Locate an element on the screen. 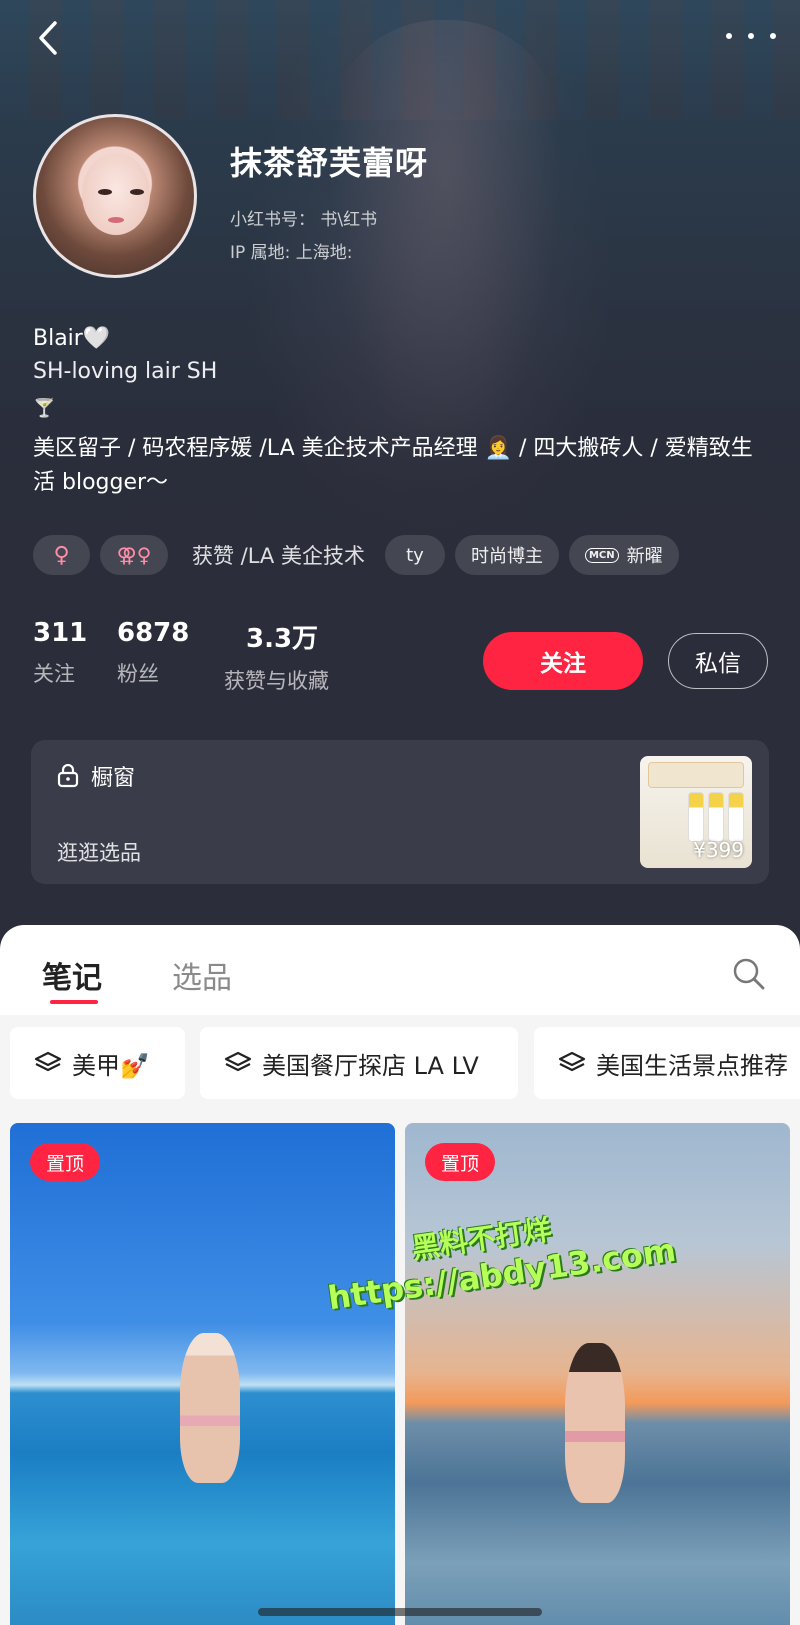 This screenshot has height=1625, width=800. tab-picks: 选品 is located at coordinates (202, 975).